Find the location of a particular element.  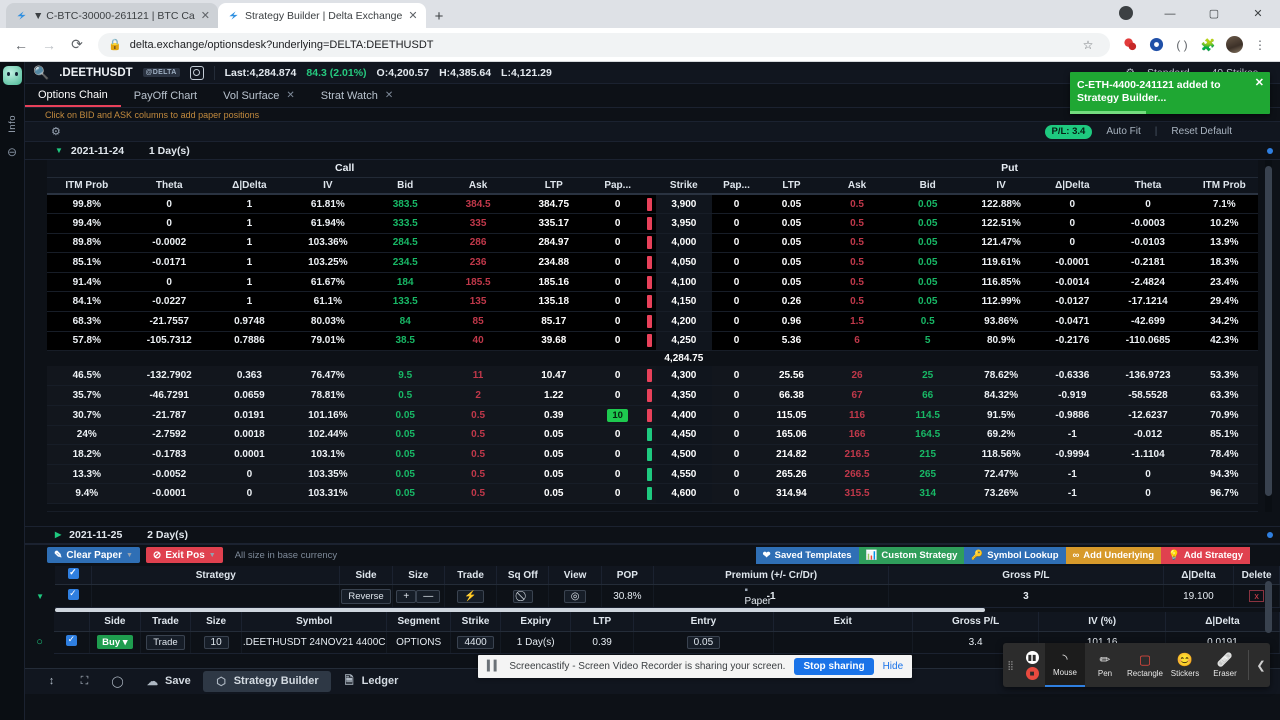

cell-call-1: -132.7902 is located at coordinates (169, 376).